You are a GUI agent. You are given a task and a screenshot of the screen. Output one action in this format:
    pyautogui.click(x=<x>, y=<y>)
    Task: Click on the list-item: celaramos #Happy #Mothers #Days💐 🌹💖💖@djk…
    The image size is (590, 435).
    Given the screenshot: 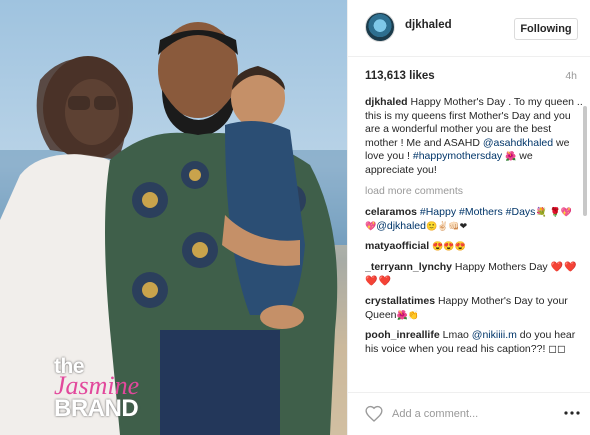 What is the action you would take?
    pyautogui.click(x=474, y=219)
    